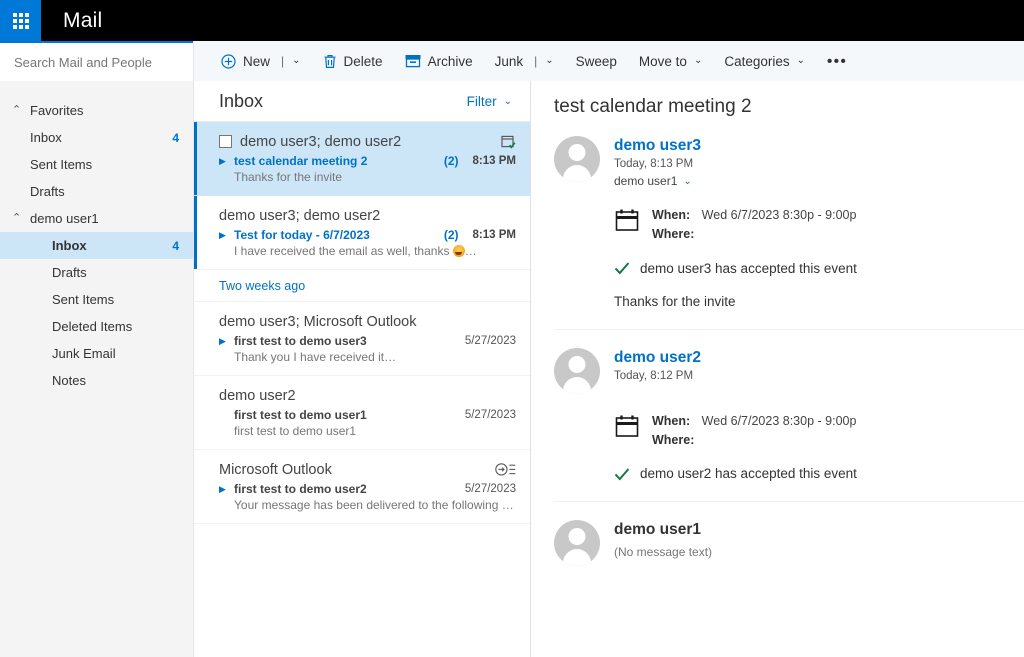 This screenshot has height=657, width=1024. I want to click on sidebar-item-sent-items: Sent Items, so click(96, 299).